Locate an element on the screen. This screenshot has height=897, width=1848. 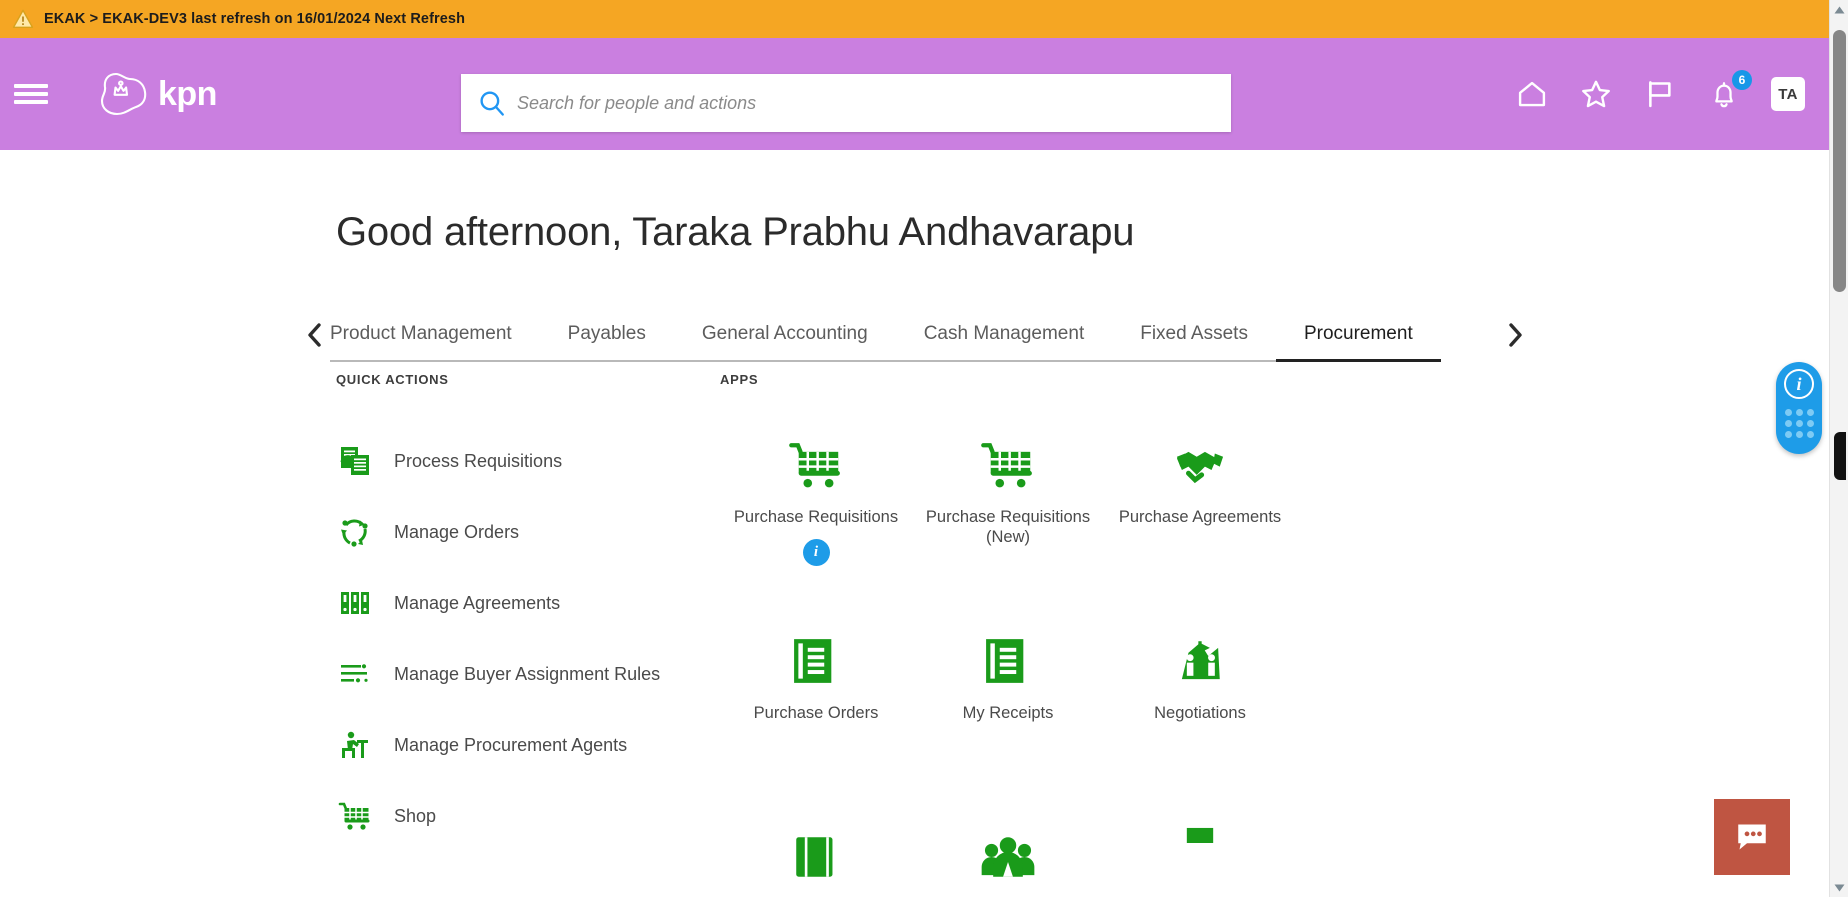
buyer-assignment-rules-icon is located at coordinates (355, 674).